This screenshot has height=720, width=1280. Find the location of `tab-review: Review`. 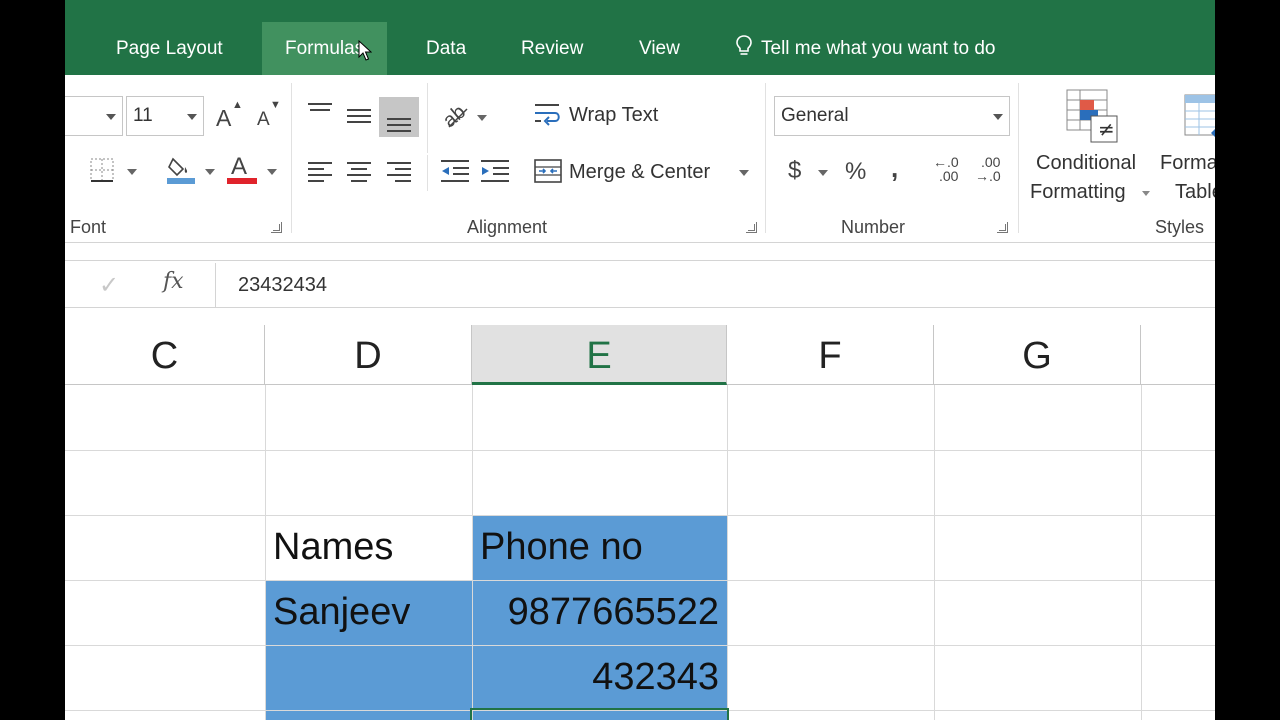

tab-review: Review is located at coordinates (552, 48).